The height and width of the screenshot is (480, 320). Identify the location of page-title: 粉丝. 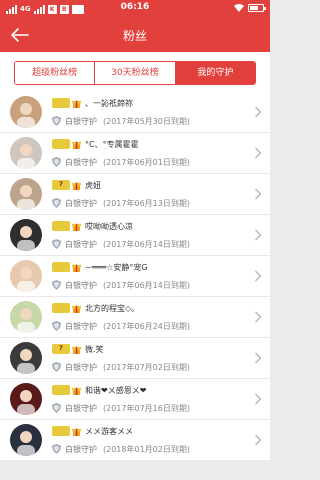
(134, 36).